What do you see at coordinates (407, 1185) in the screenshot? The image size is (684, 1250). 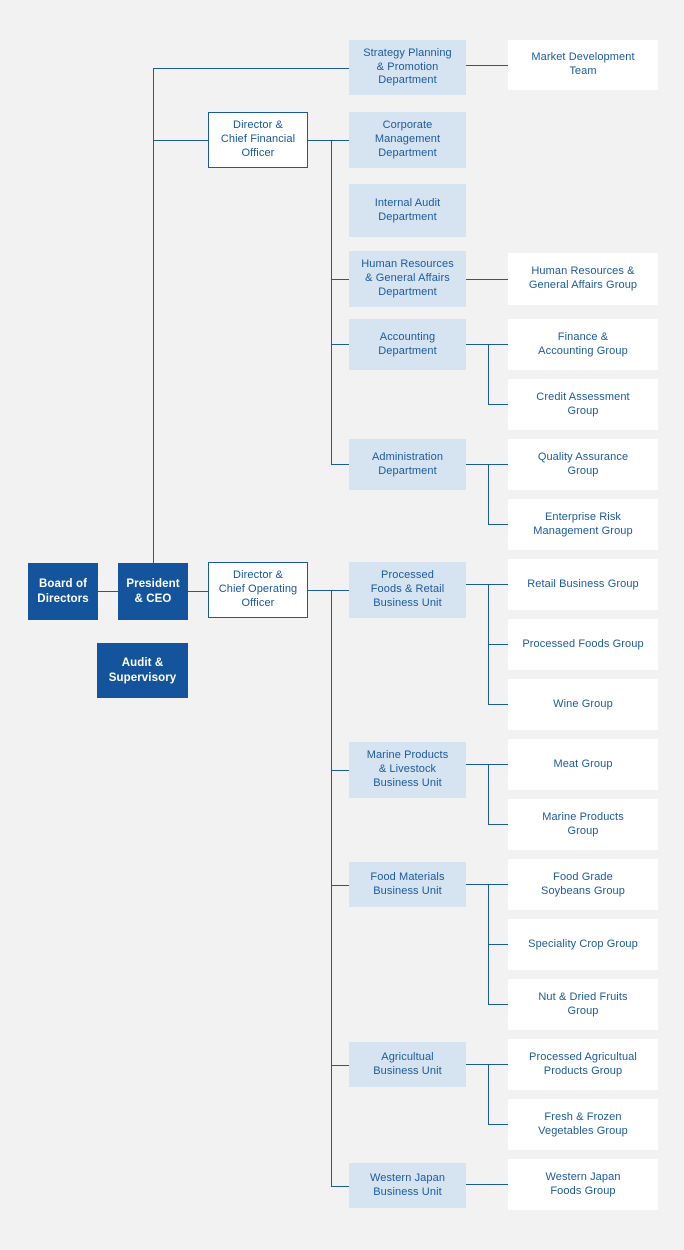 I see `node-western-japan-business-unit: Western Japan Business Unit` at bounding box center [407, 1185].